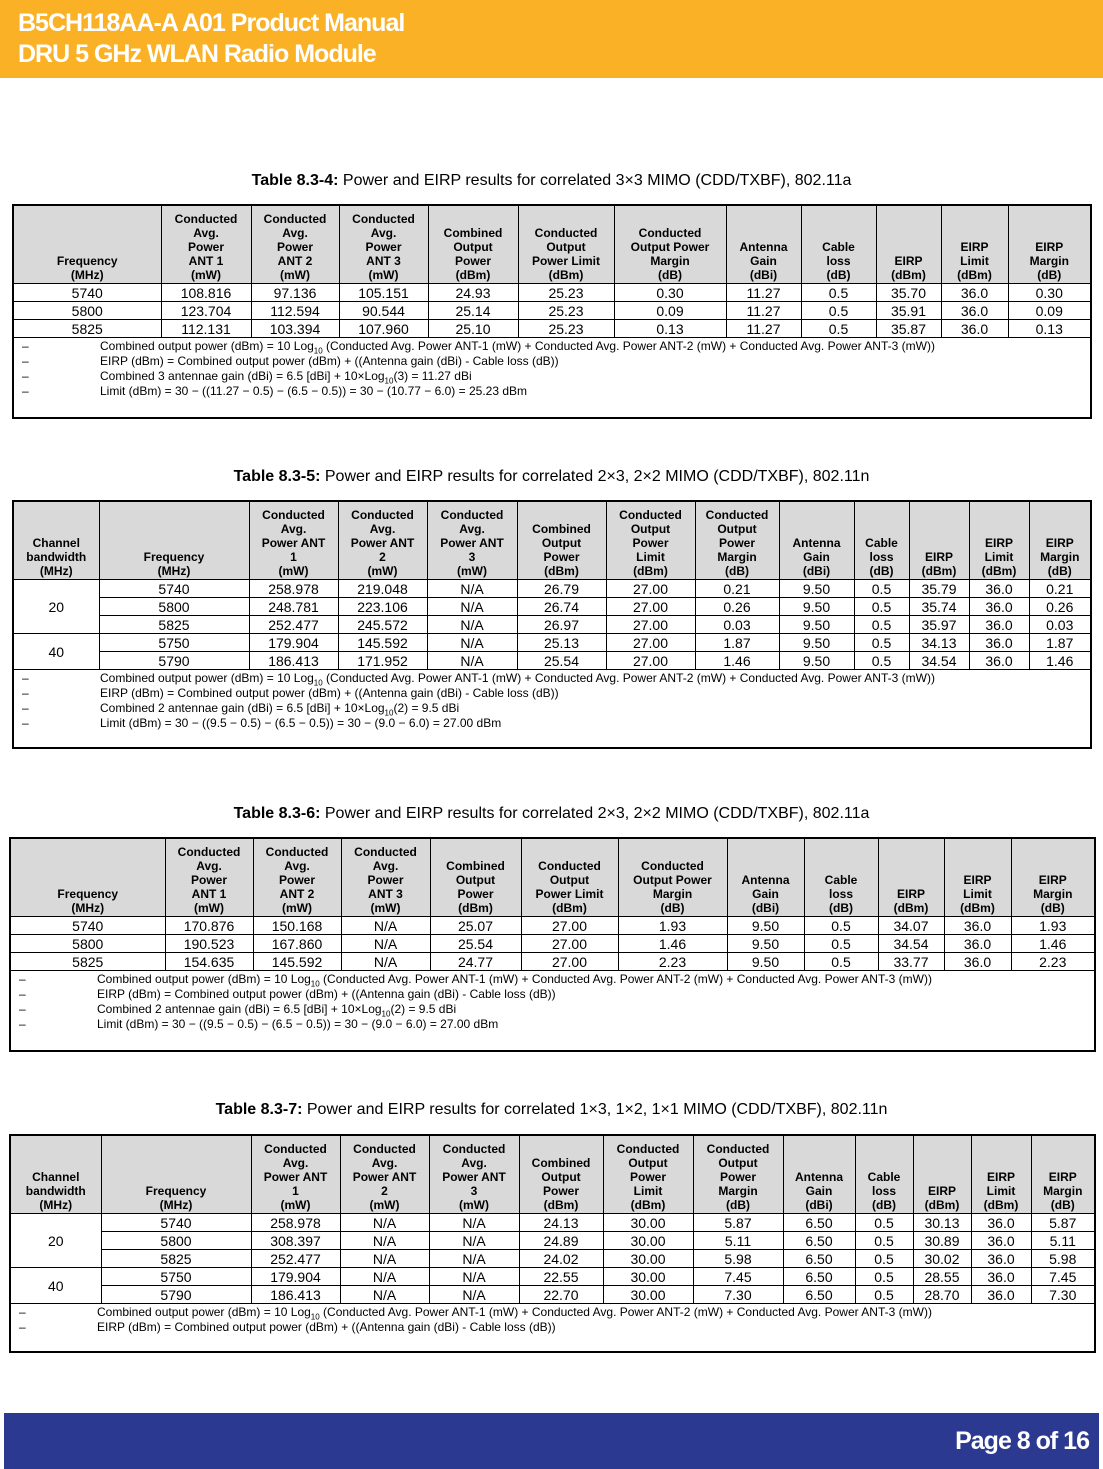 Image resolution: width=1103 pixels, height=1469 pixels. What do you see at coordinates (1063, 1276) in the screenshot?
I see `table-cell: 7.45` at bounding box center [1063, 1276].